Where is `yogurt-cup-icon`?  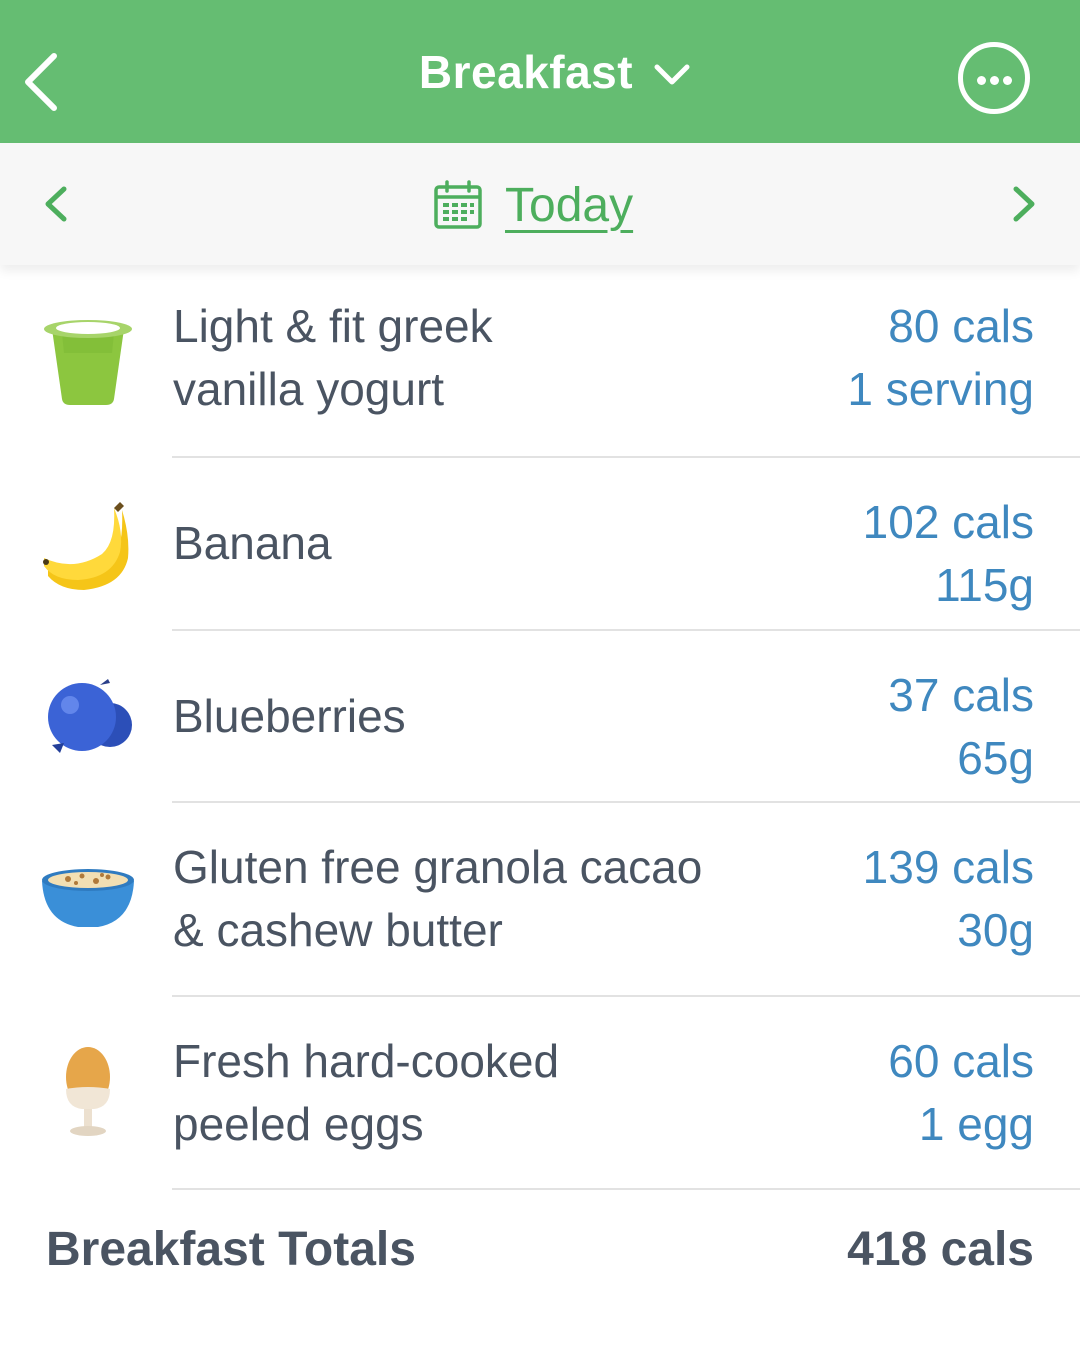 yogurt-cup-icon is located at coordinates (88, 362).